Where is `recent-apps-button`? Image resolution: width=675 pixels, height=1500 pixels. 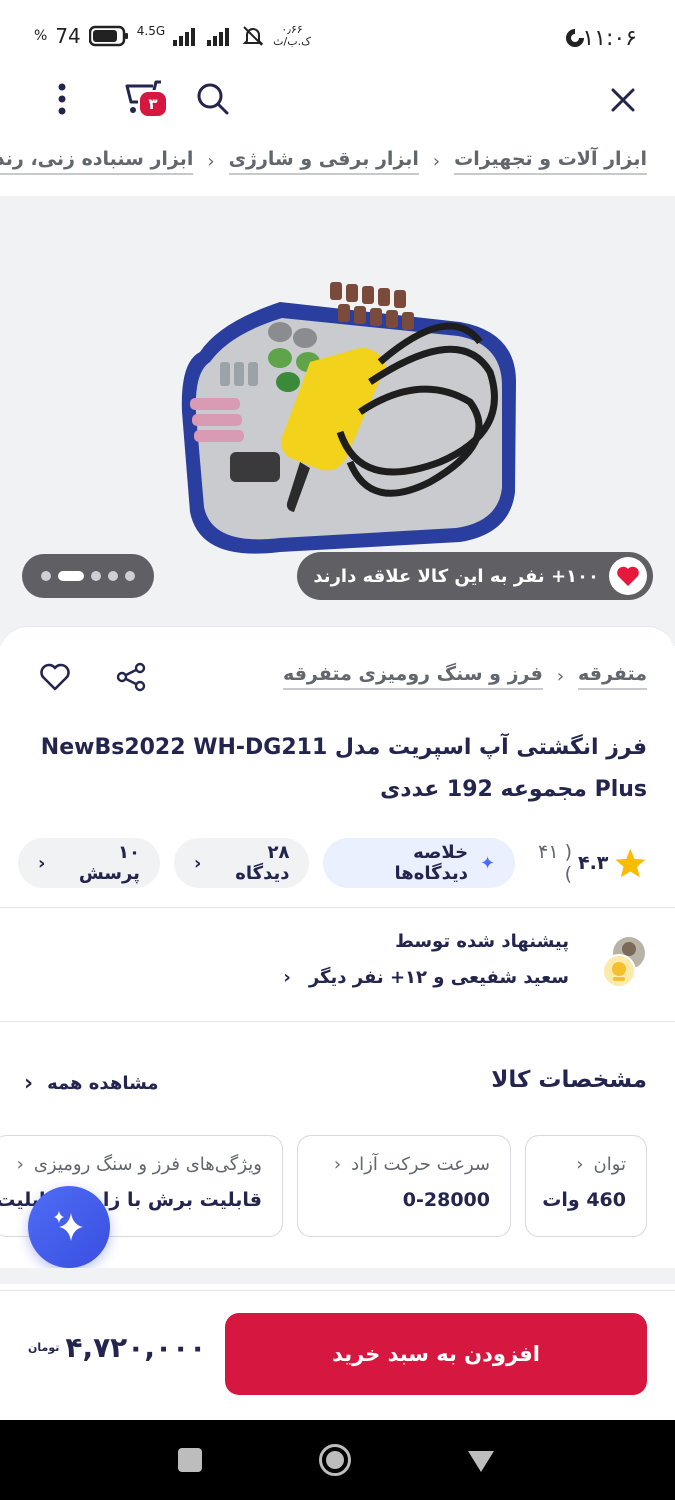
recent-apps-button is located at coordinates (190, 1460).